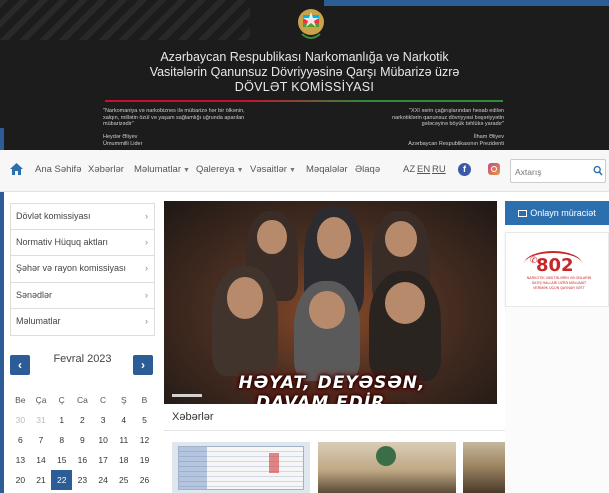  I want to click on flag-stripe-red, so click(175, 101).